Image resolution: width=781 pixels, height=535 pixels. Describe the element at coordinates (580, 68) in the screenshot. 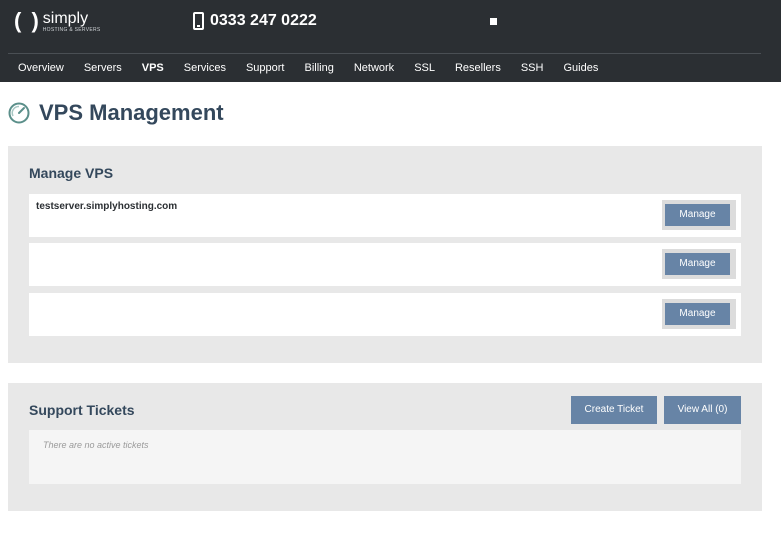

I see `nav-item-guides: Guides` at that location.